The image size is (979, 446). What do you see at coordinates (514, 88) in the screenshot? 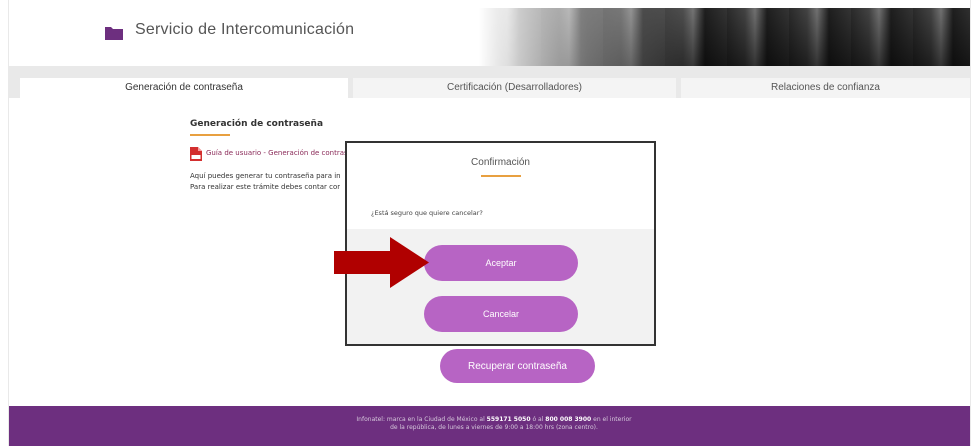
I see `tab-certificacion: Certificación (Desarrolladores)` at bounding box center [514, 88].